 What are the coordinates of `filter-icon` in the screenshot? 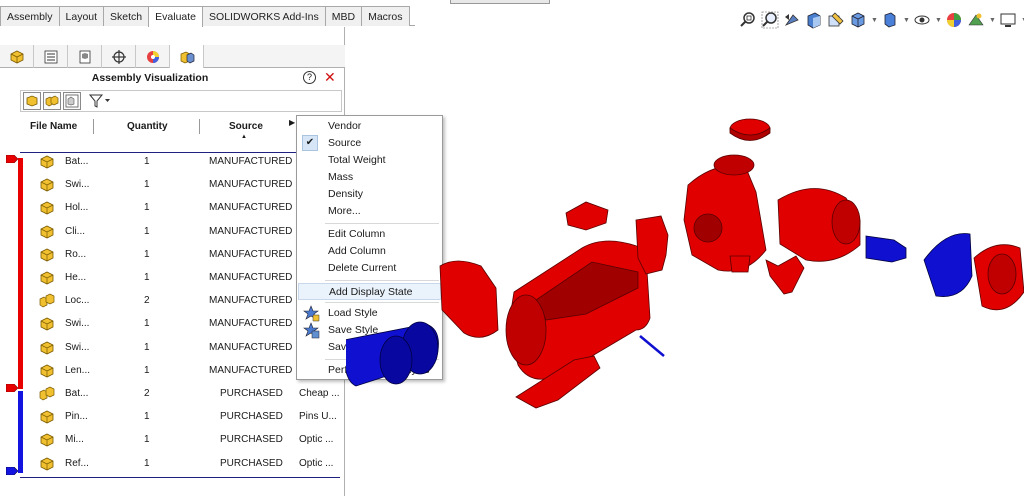 It's located at (99, 101).